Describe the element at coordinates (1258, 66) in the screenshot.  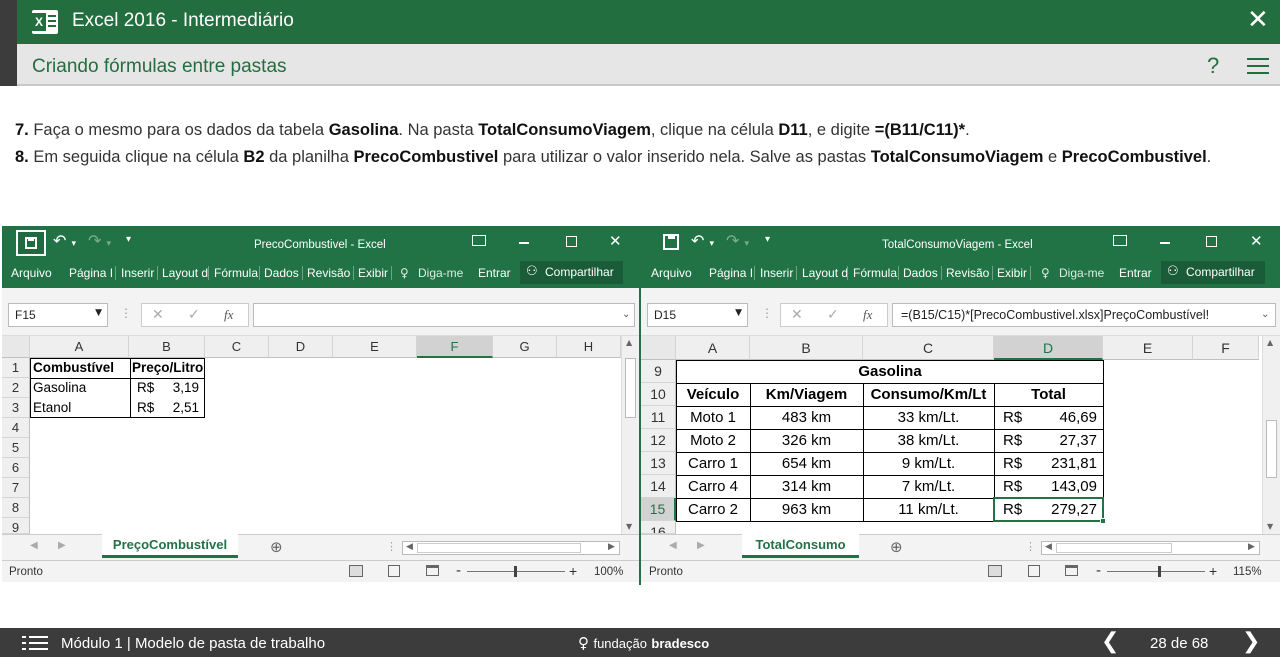
I see `hamburger-icon` at that location.